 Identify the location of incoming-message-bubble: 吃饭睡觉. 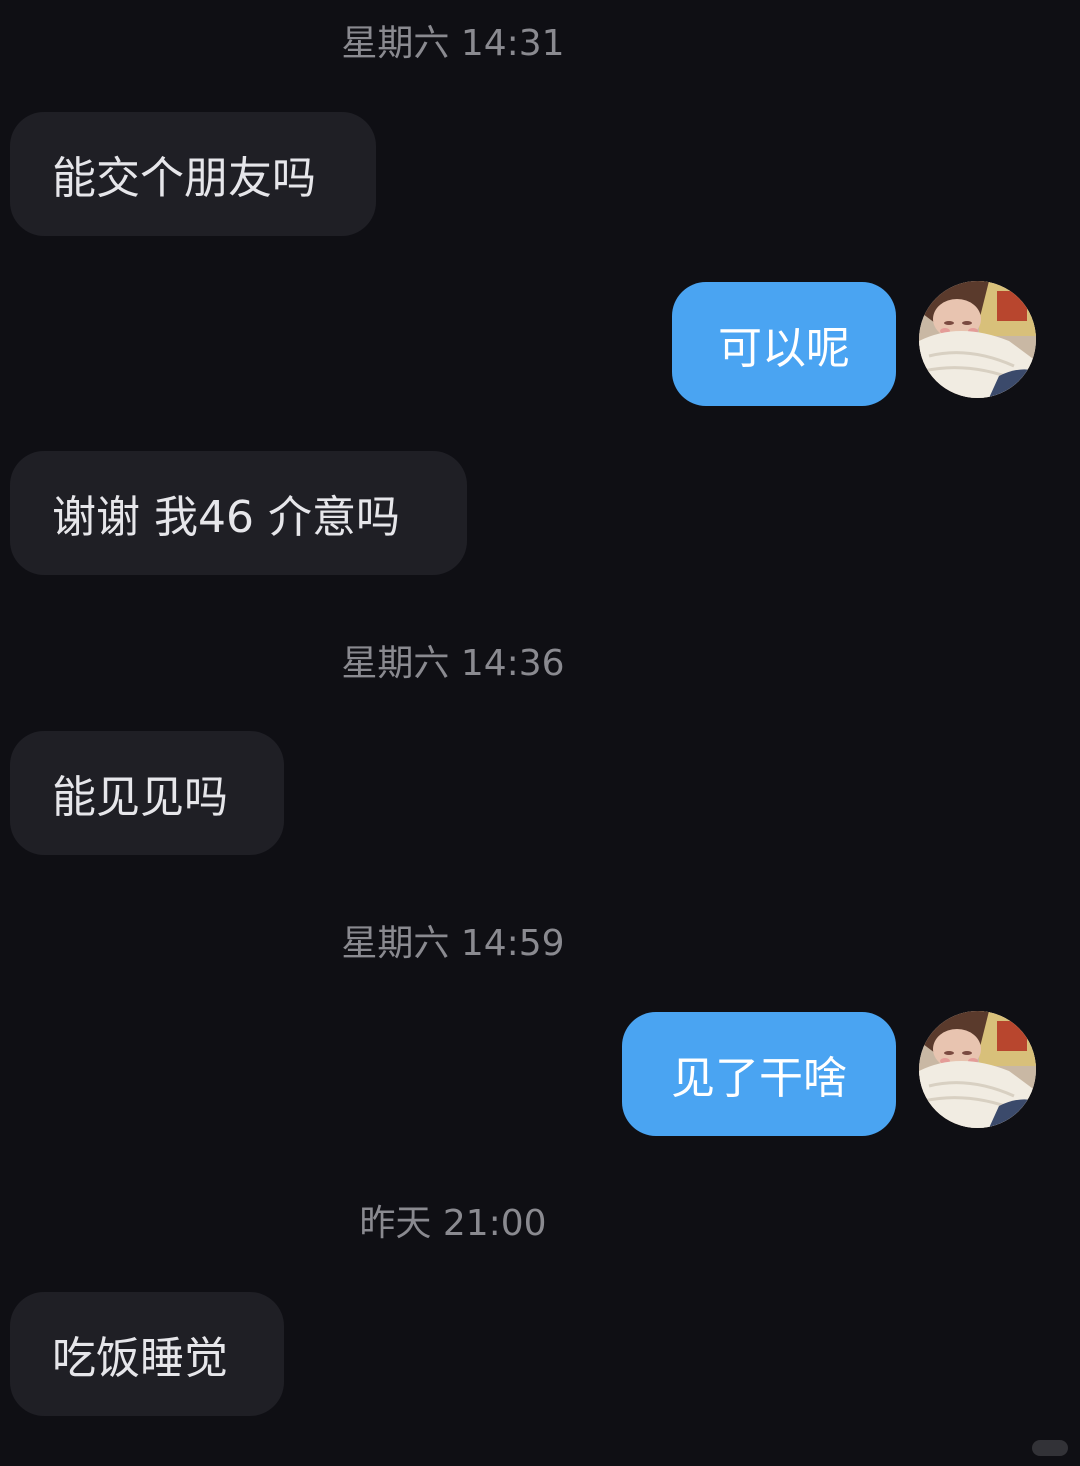
(147, 1354).